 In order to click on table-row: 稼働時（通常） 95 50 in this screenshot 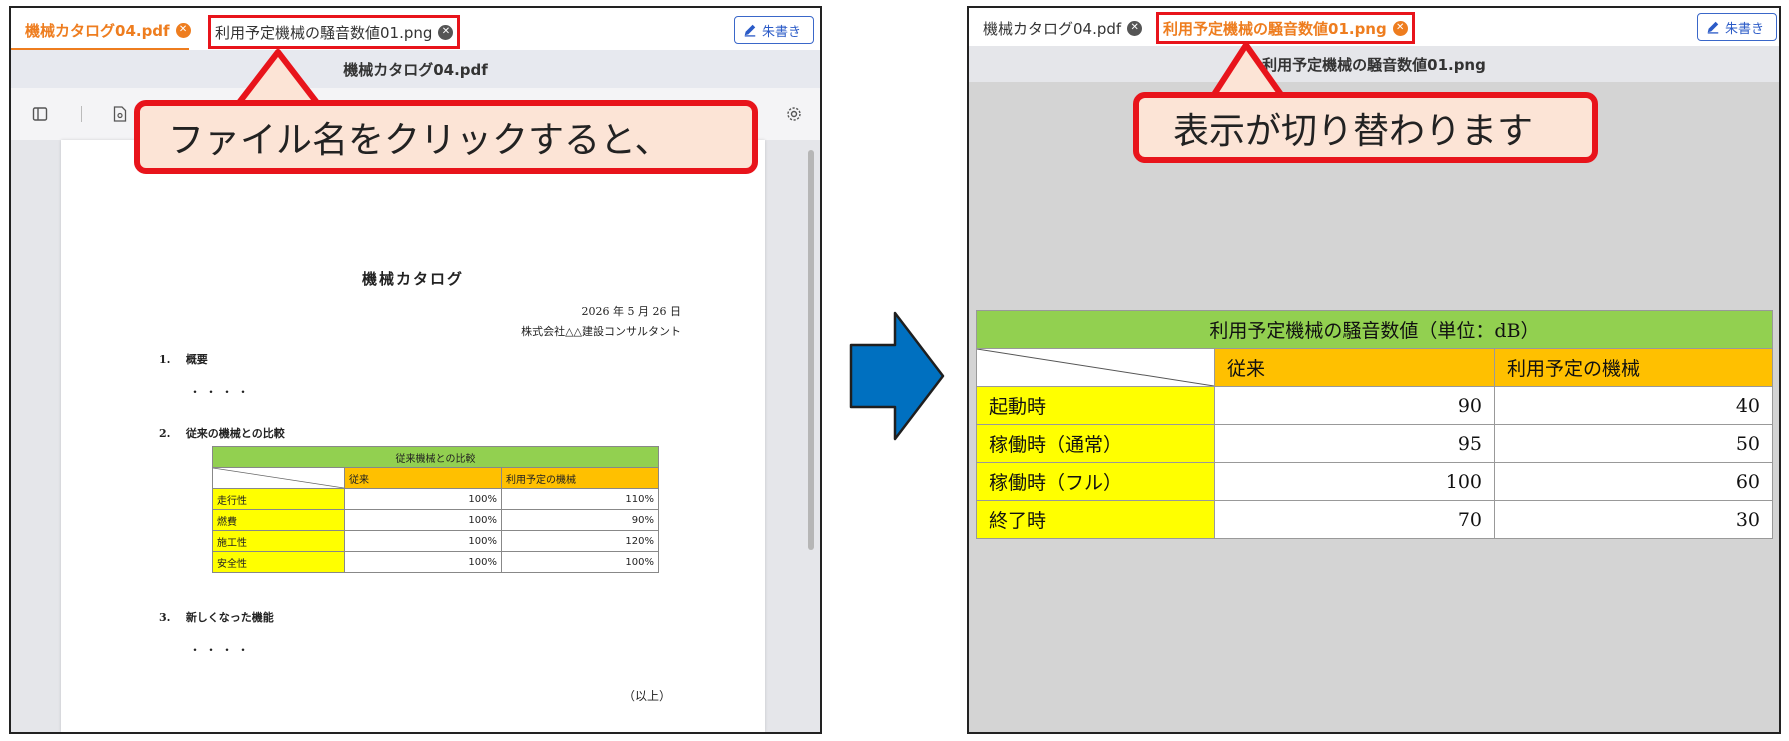, I will do `click(1374, 443)`.